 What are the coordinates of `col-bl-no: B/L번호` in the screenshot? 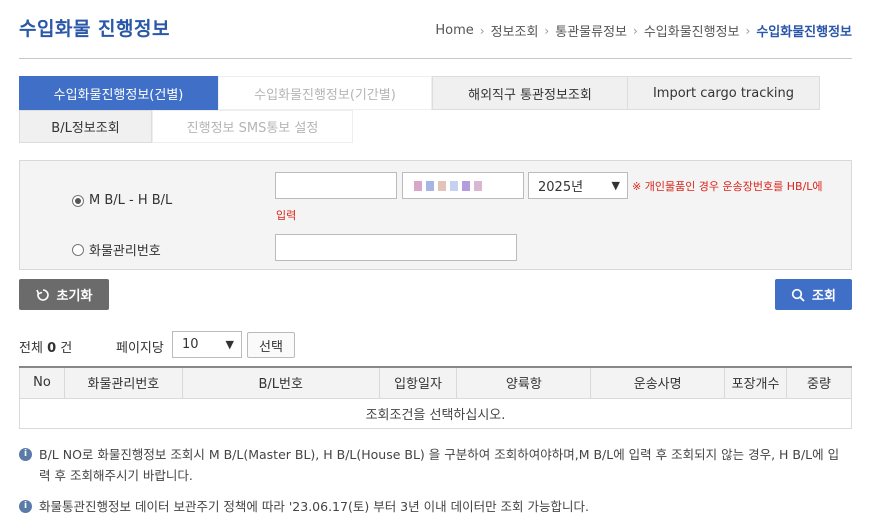 It's located at (280, 382).